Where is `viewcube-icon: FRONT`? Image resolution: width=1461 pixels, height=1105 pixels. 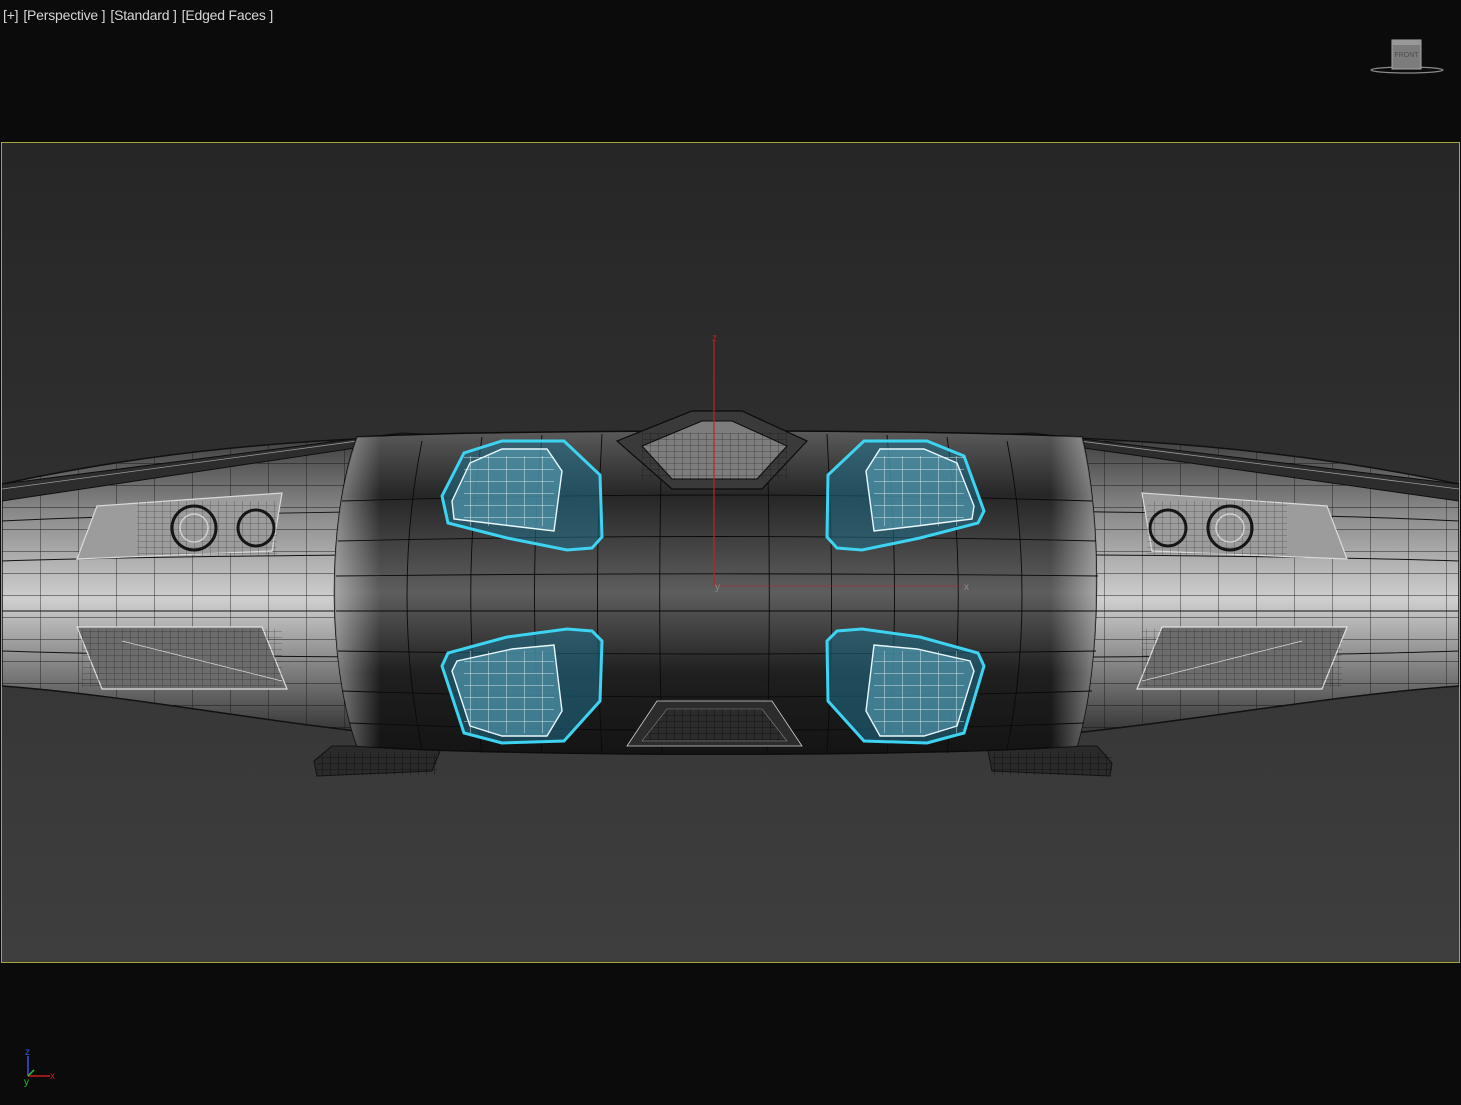
viewcube-icon: FRONT is located at coordinates (1407, 58).